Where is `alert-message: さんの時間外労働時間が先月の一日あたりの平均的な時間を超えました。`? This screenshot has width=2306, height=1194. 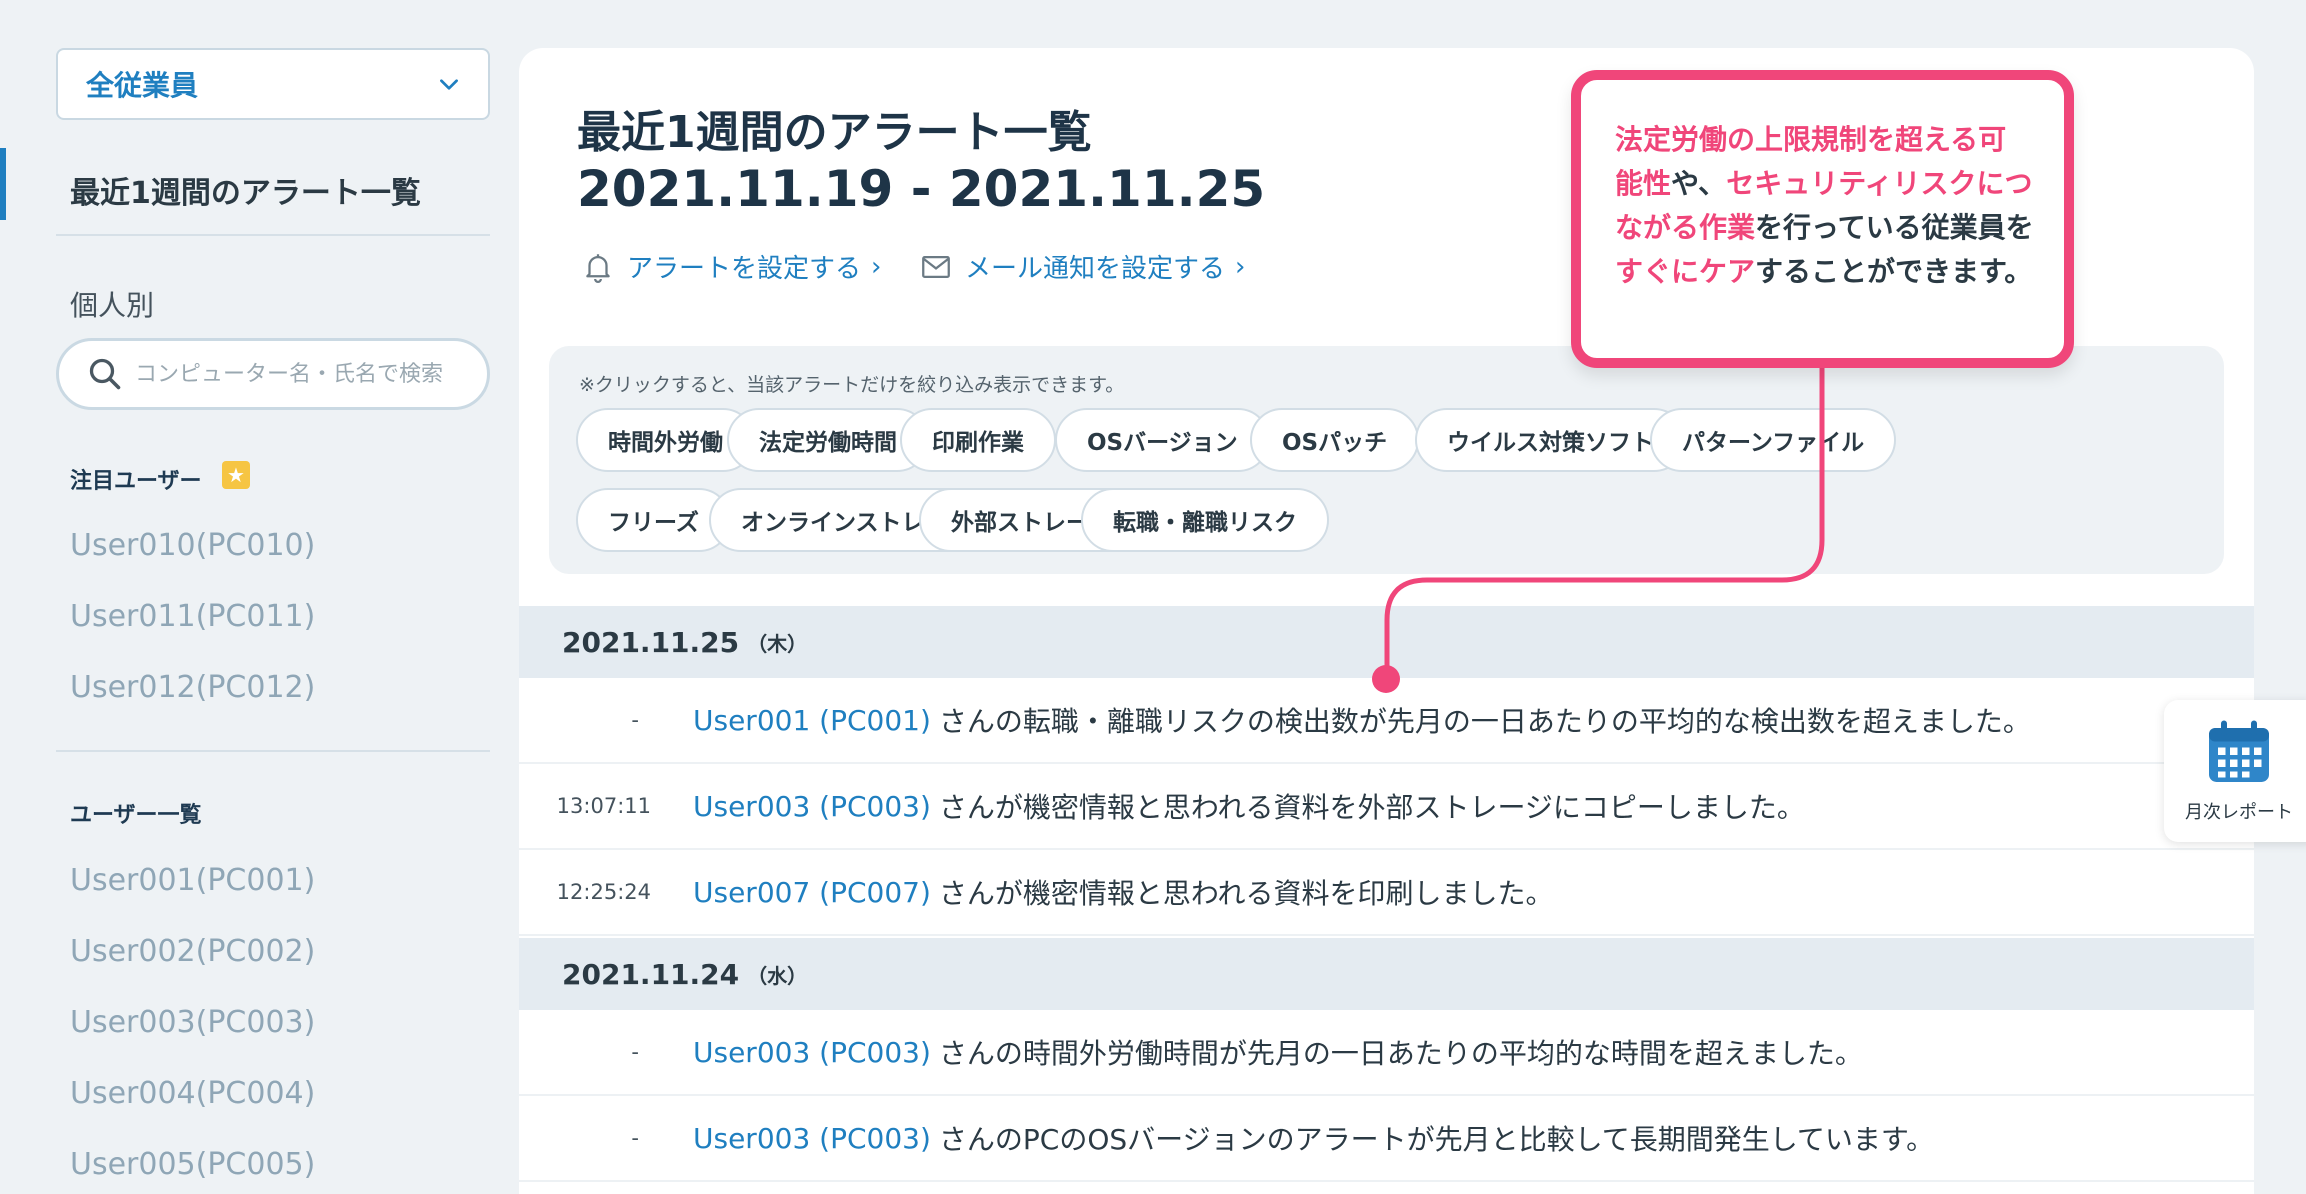 alert-message: さんの時間外労働時間が先月の一日あたりの平均的な時間を超えました。 is located at coordinates (1400, 1053).